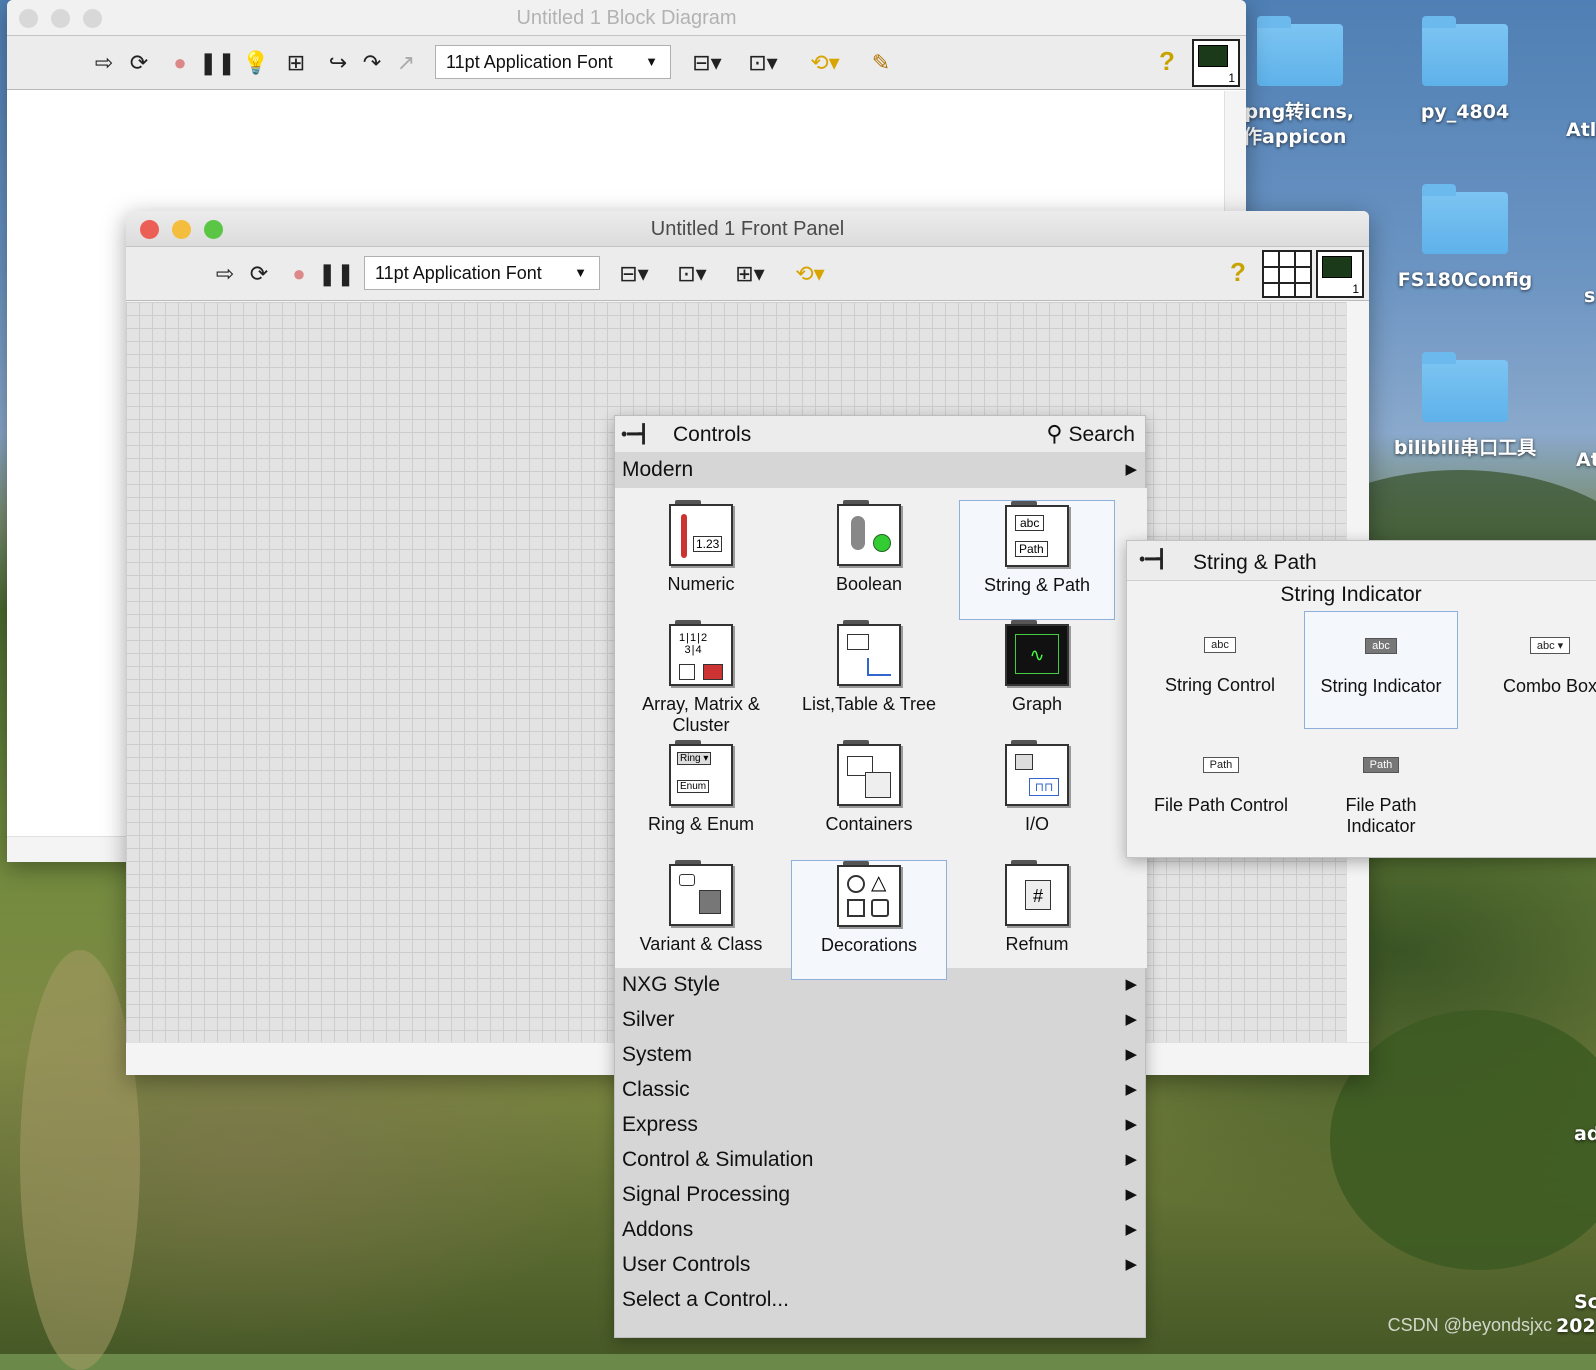 This screenshot has height=1370, width=1596. Describe the element at coordinates (1381, 790) in the screenshot. I see `tile-file-path-indicator: Path File Path Indicator` at that location.